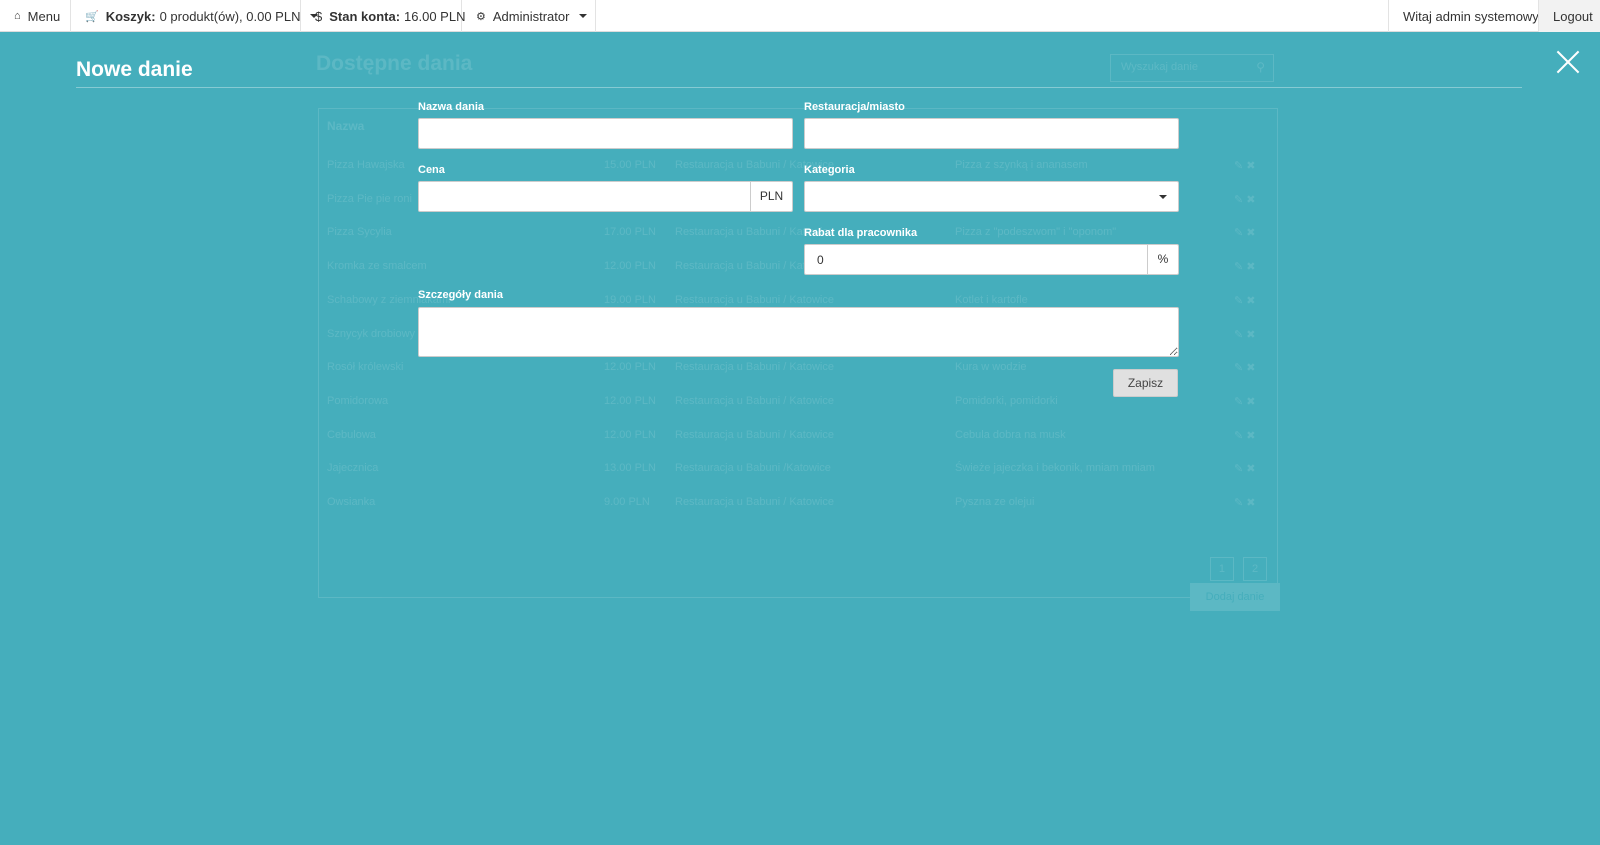 The height and width of the screenshot is (845, 1600). I want to click on save-button: Zapisz, so click(1145, 383).